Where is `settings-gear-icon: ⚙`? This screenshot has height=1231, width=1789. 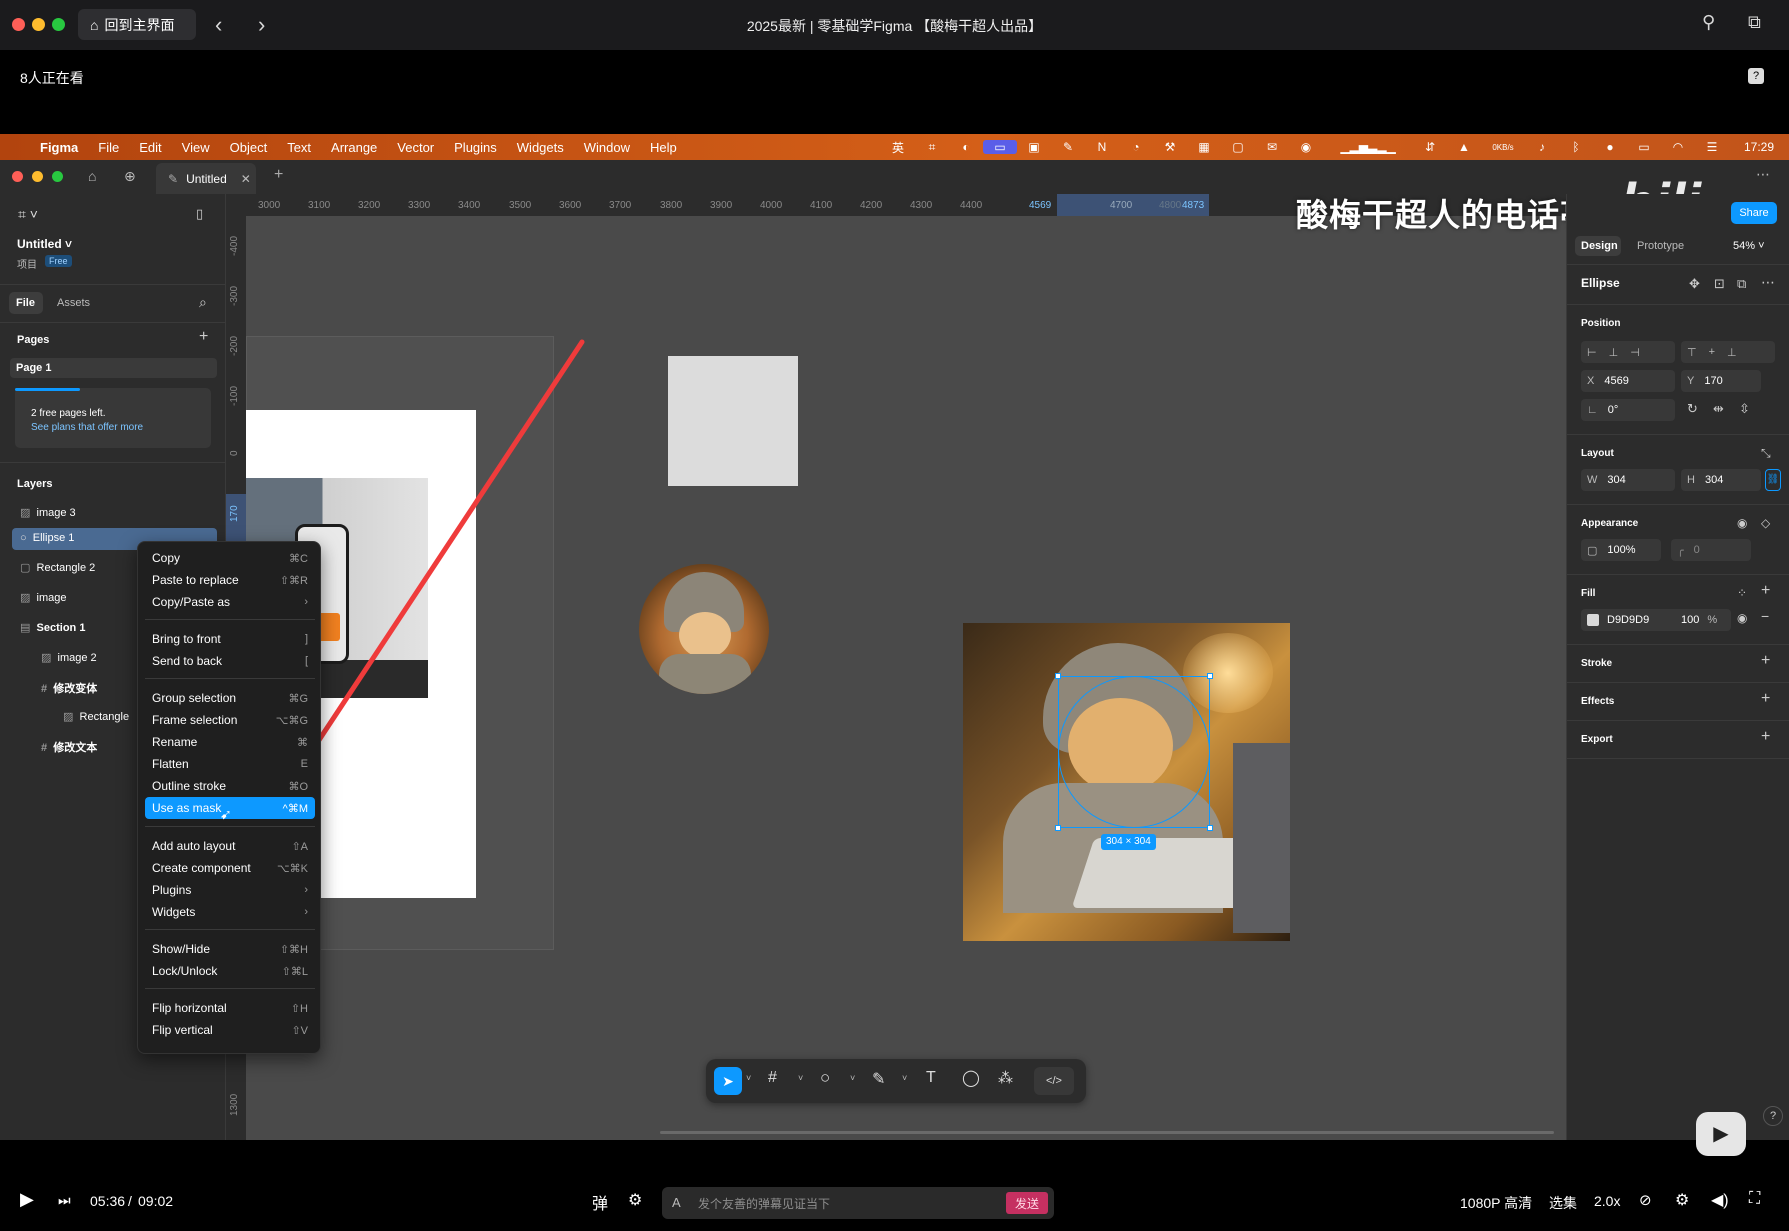
settings-gear-icon: ⚙ is located at coordinates (1682, 1200).